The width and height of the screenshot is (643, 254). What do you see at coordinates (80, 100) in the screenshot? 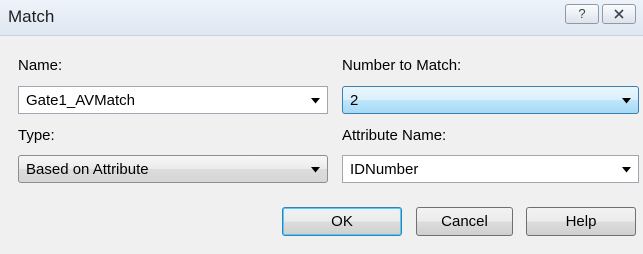
I see `name-value: Gate1_AVMatch` at bounding box center [80, 100].